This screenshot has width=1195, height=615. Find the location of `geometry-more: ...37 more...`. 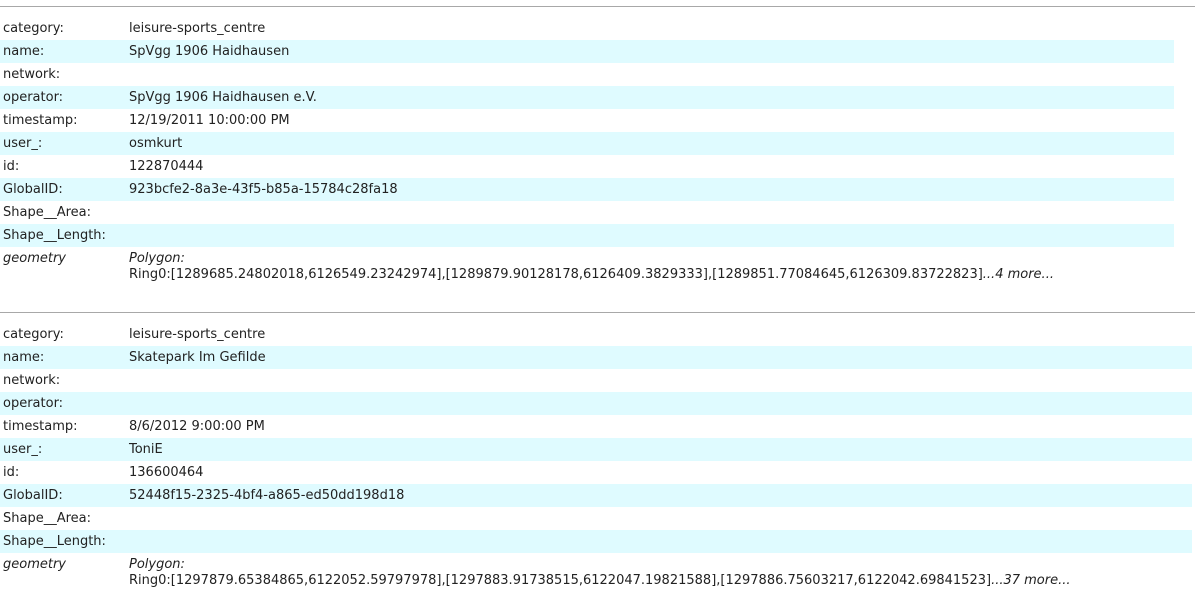

geometry-more: ...37 more... is located at coordinates (1031, 580).